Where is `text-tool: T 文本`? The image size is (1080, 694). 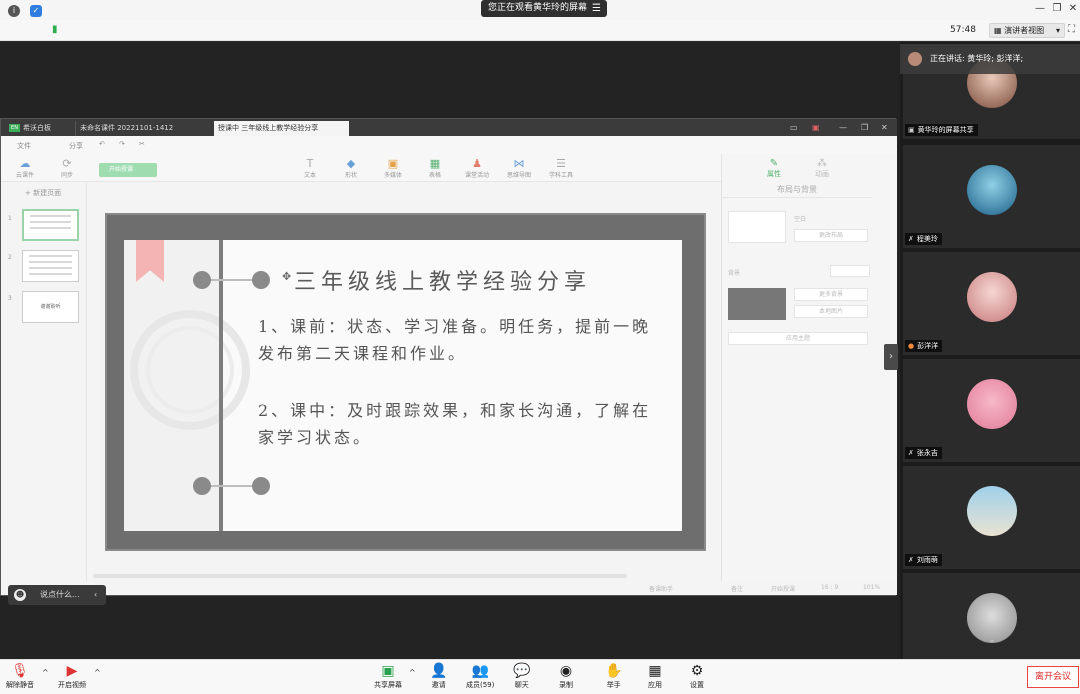 text-tool: T 文本 is located at coordinates (310, 168).